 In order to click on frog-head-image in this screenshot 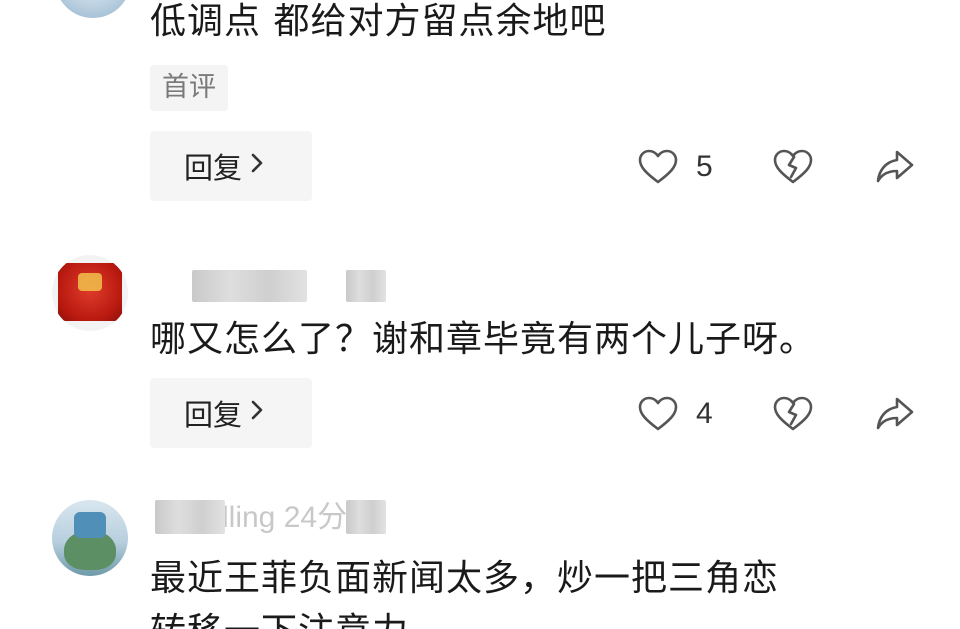, I will do `click(90, 525)`.